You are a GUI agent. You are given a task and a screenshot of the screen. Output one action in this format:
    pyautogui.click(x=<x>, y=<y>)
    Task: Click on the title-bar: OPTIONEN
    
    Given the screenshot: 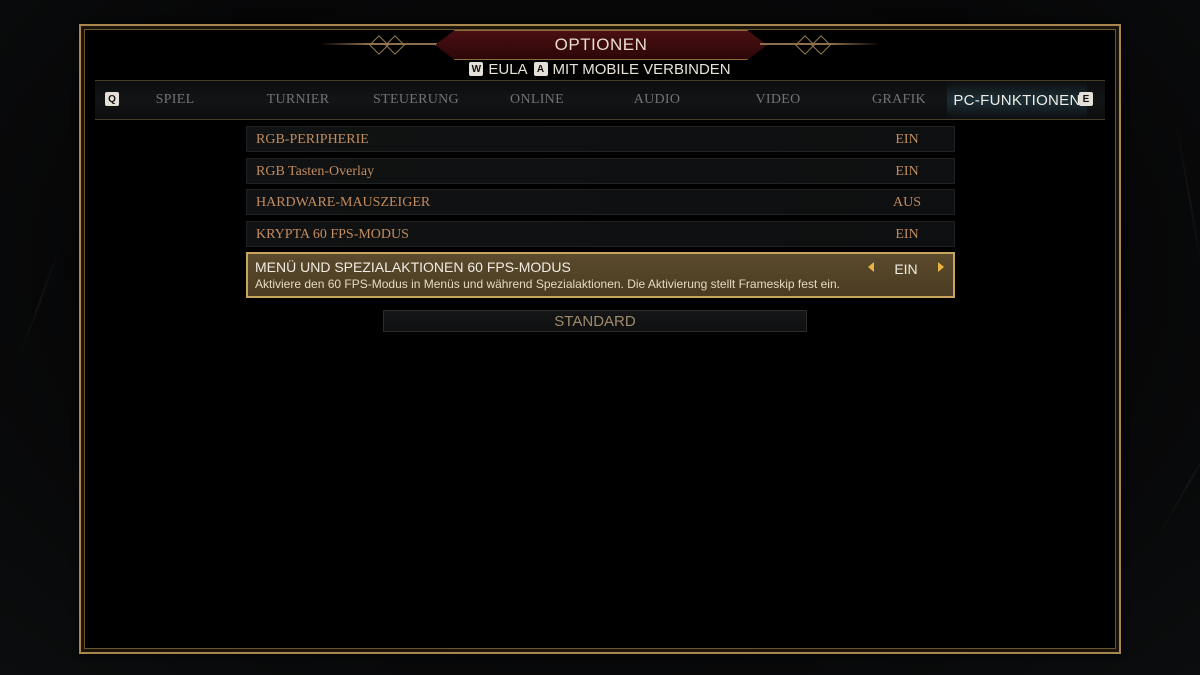 What is the action you would take?
    pyautogui.click(x=600, y=45)
    